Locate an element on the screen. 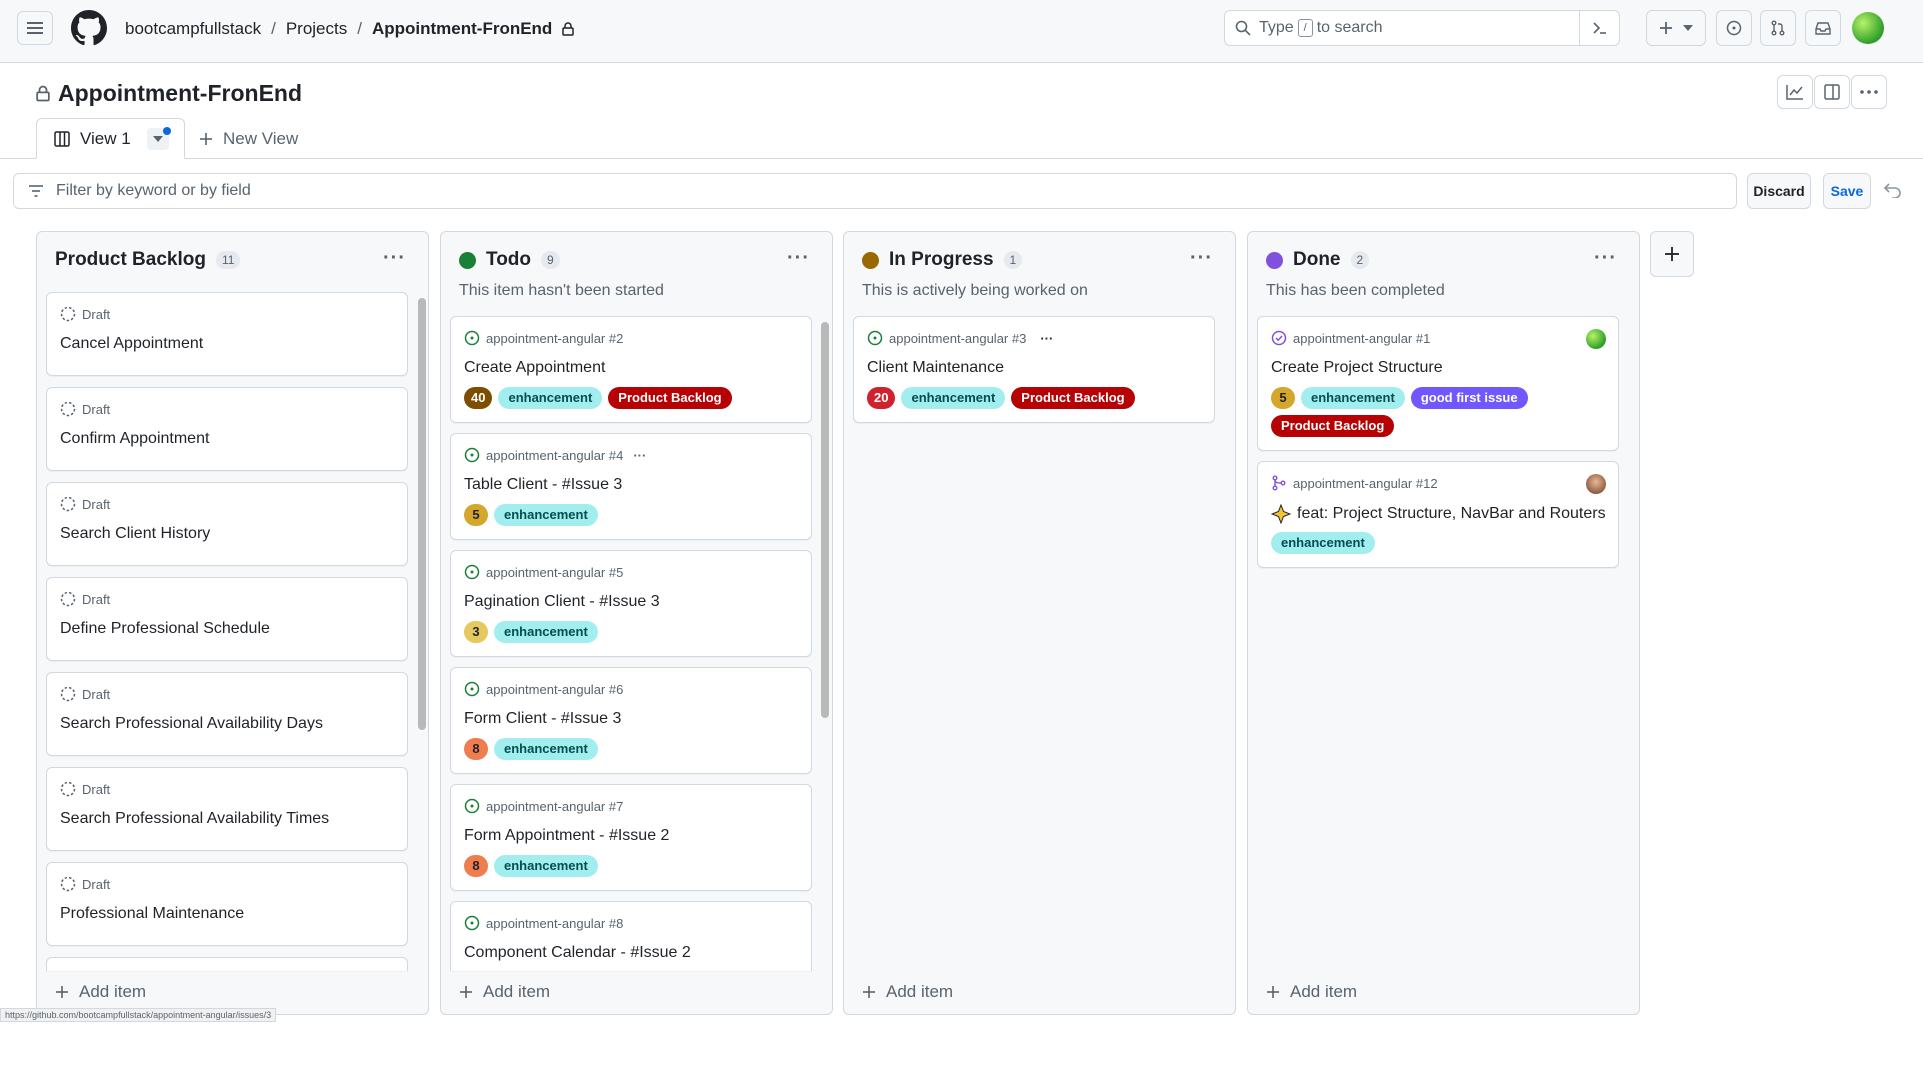 The image size is (1923, 1080). card-title: Confirm Appointment is located at coordinates (134, 439).